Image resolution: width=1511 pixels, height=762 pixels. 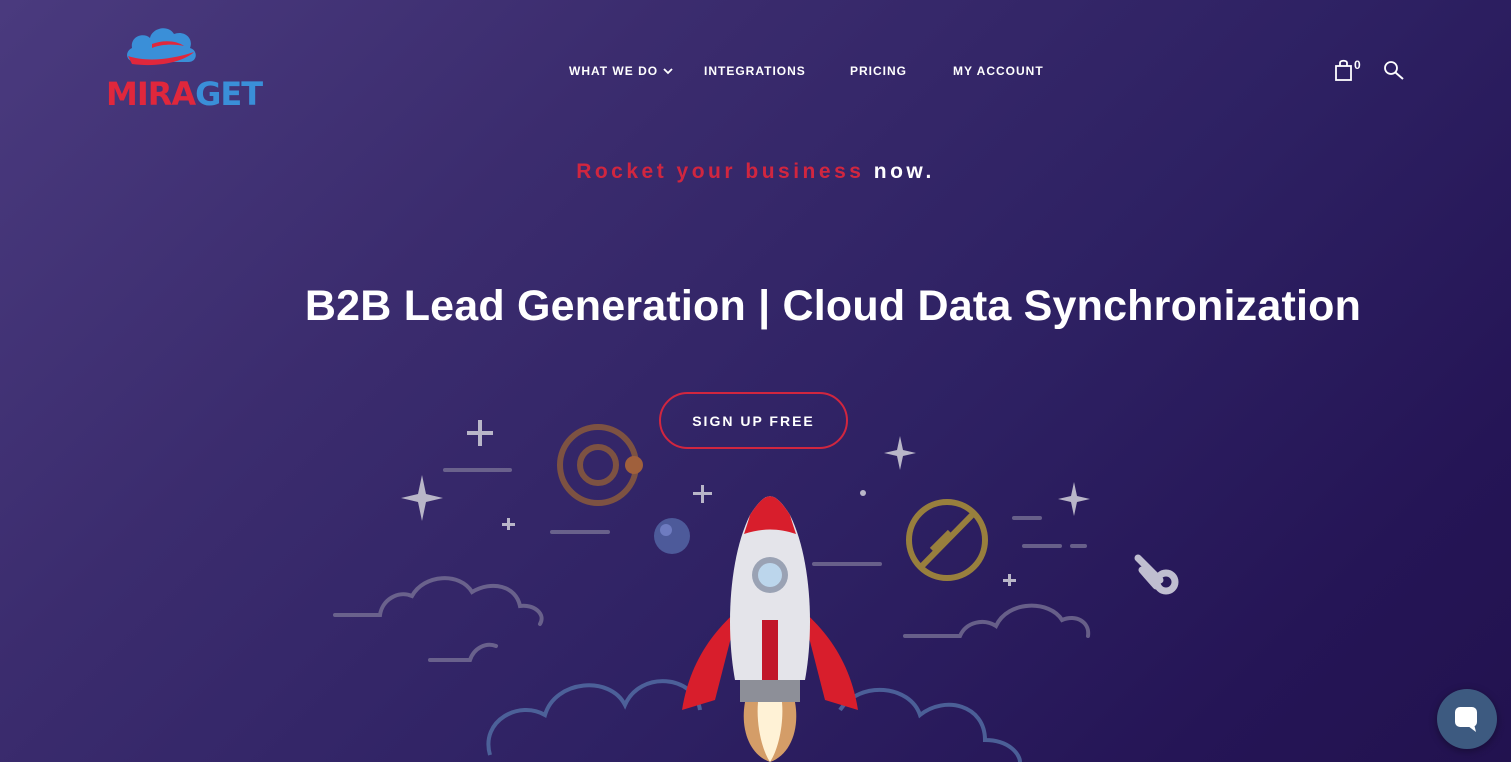 I want to click on nav-item-label: INTEGRATIONS, so click(x=755, y=71).